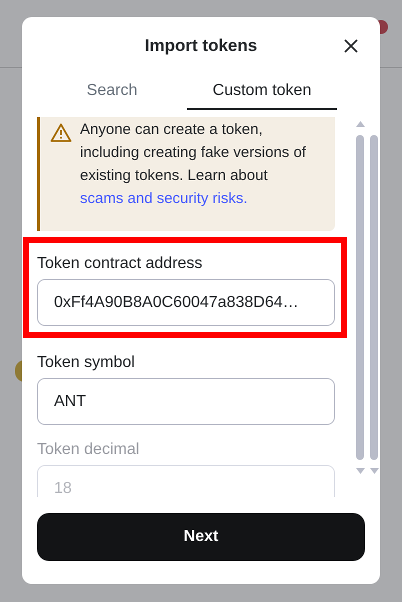 This screenshot has width=402, height=602. What do you see at coordinates (193, 164) in the screenshot?
I see `warning-text: Anyone can create a token, including creating fake versions of existing tokens. Learn about scams and security risks.` at bounding box center [193, 164].